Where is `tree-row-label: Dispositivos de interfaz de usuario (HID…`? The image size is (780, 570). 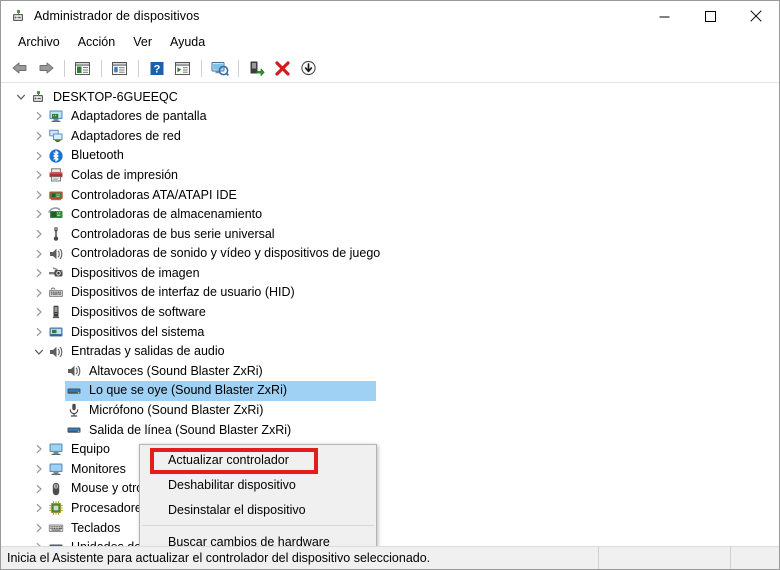 tree-row-label: Dispositivos de interfaz de usuario (HID… is located at coordinates (183, 292).